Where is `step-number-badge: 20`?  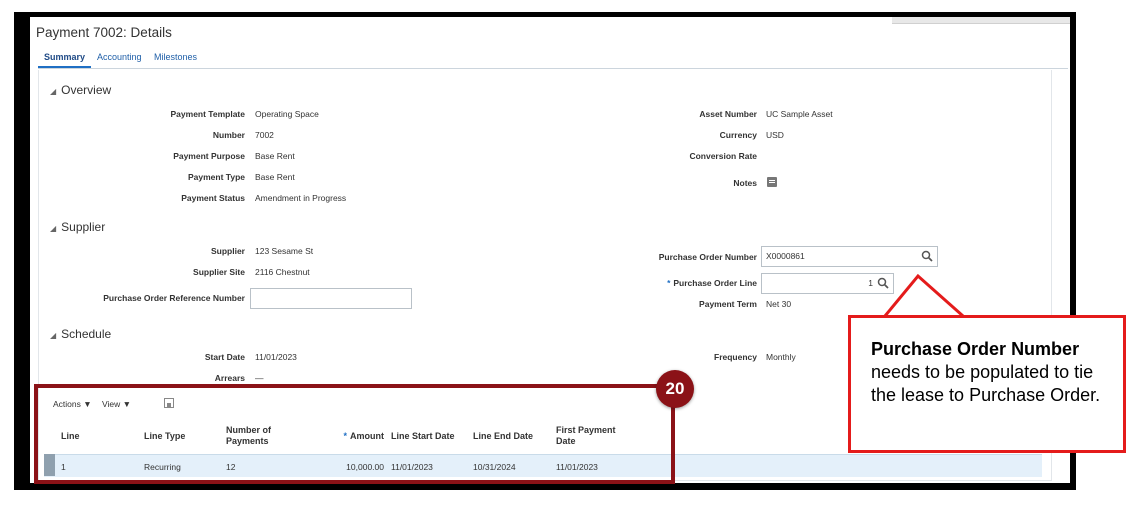
step-number-badge: 20 is located at coordinates (675, 389).